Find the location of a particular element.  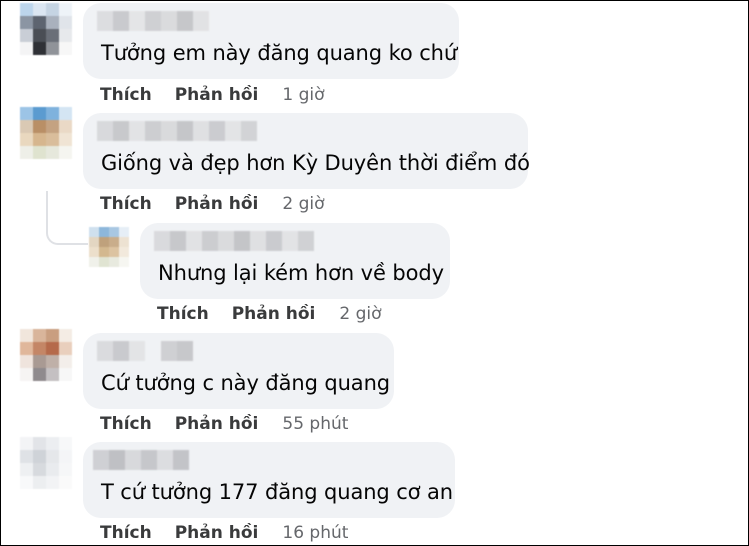

comment-bubble: Giống và đẹp hơn Kỳ Duyên thời điểm đó is located at coordinates (306, 151).